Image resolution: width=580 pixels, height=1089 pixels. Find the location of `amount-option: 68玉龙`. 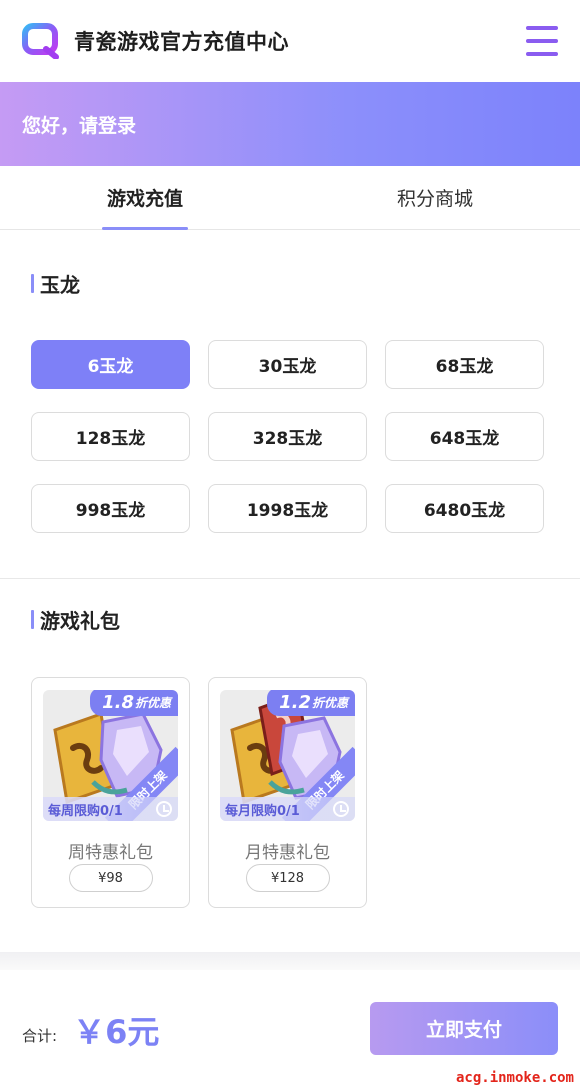

amount-option: 68玉龙 is located at coordinates (464, 364).